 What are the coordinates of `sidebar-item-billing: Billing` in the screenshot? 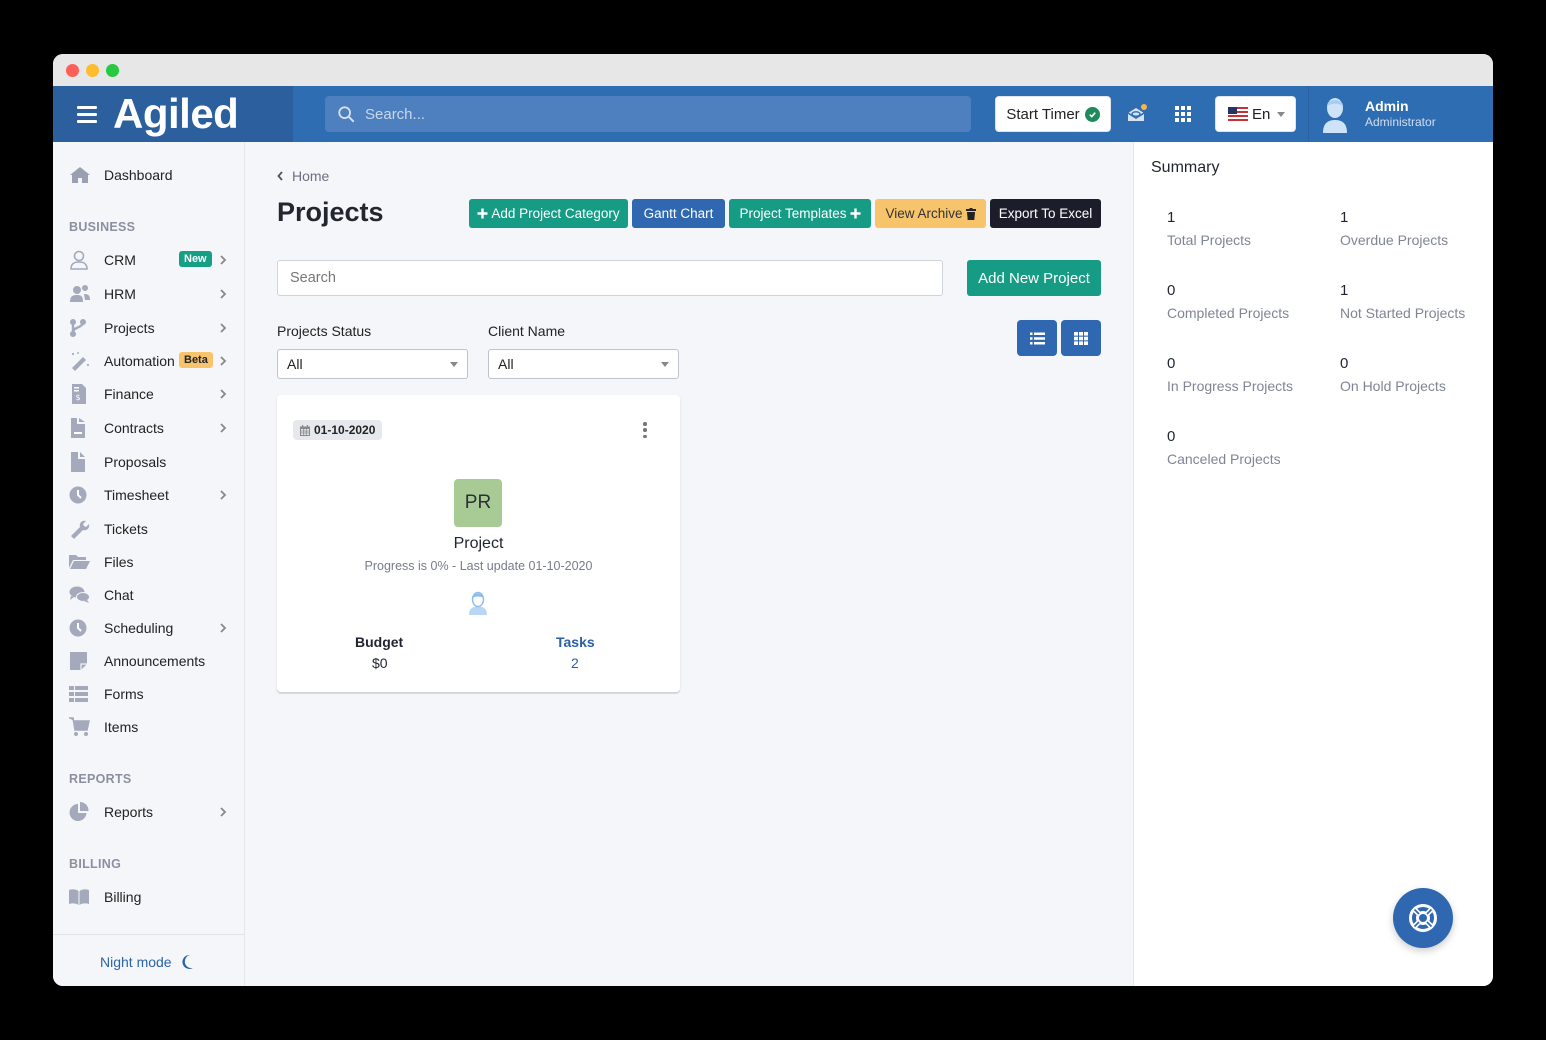 It's located at (148, 897).